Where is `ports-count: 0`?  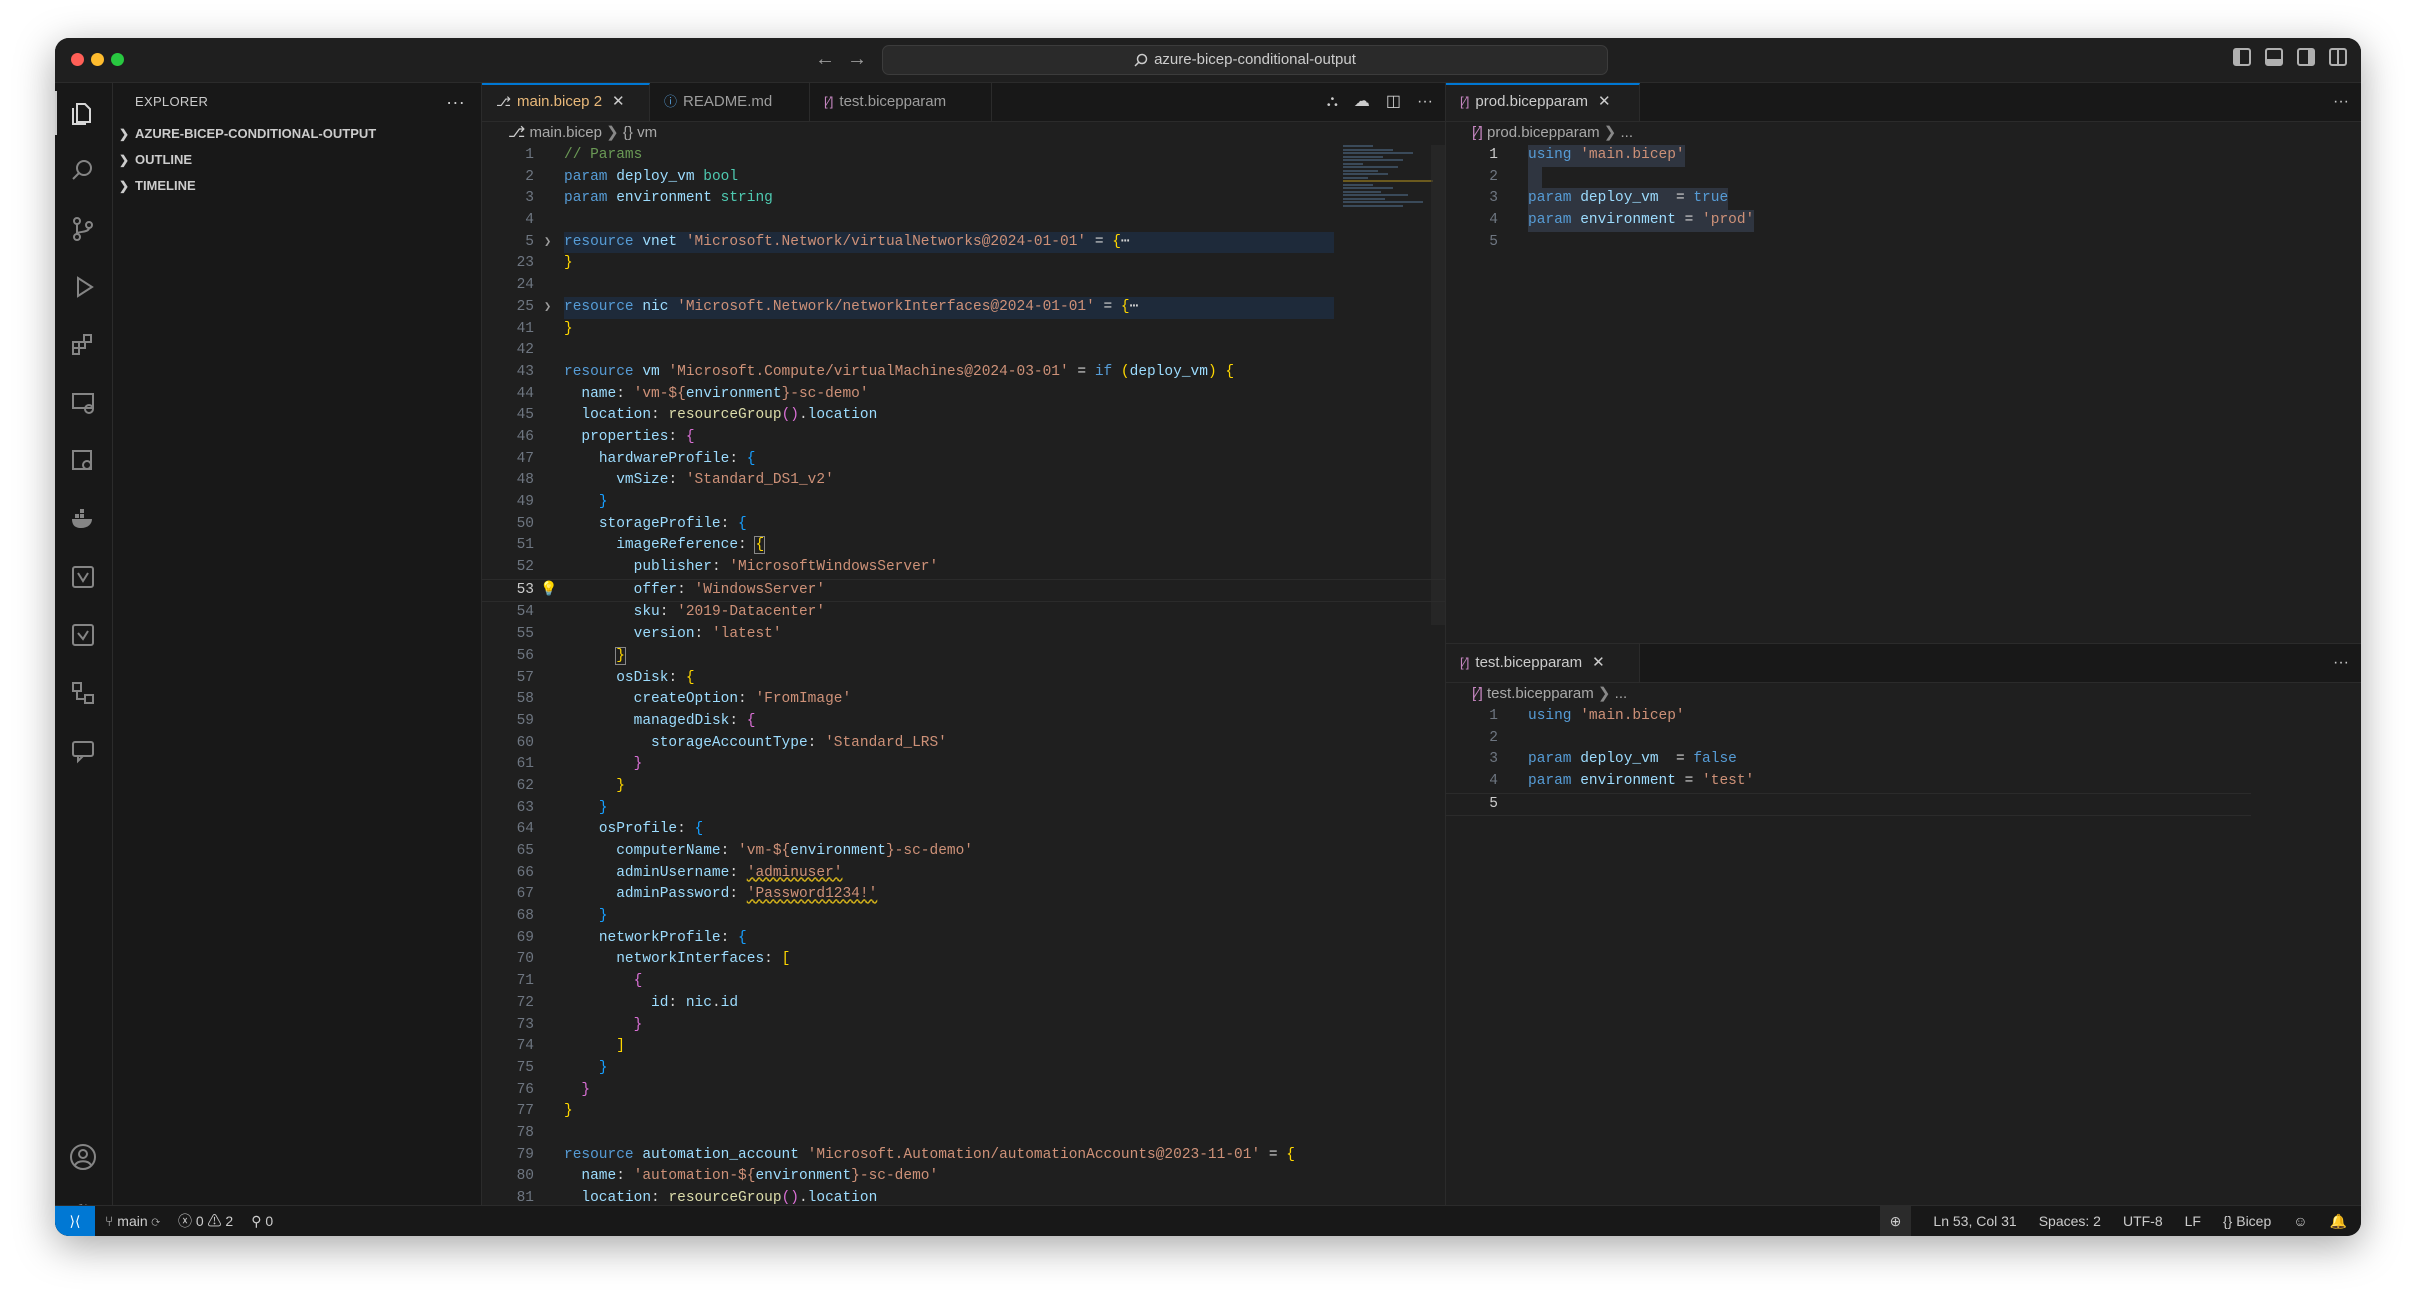
ports-count: 0 is located at coordinates (269, 1221).